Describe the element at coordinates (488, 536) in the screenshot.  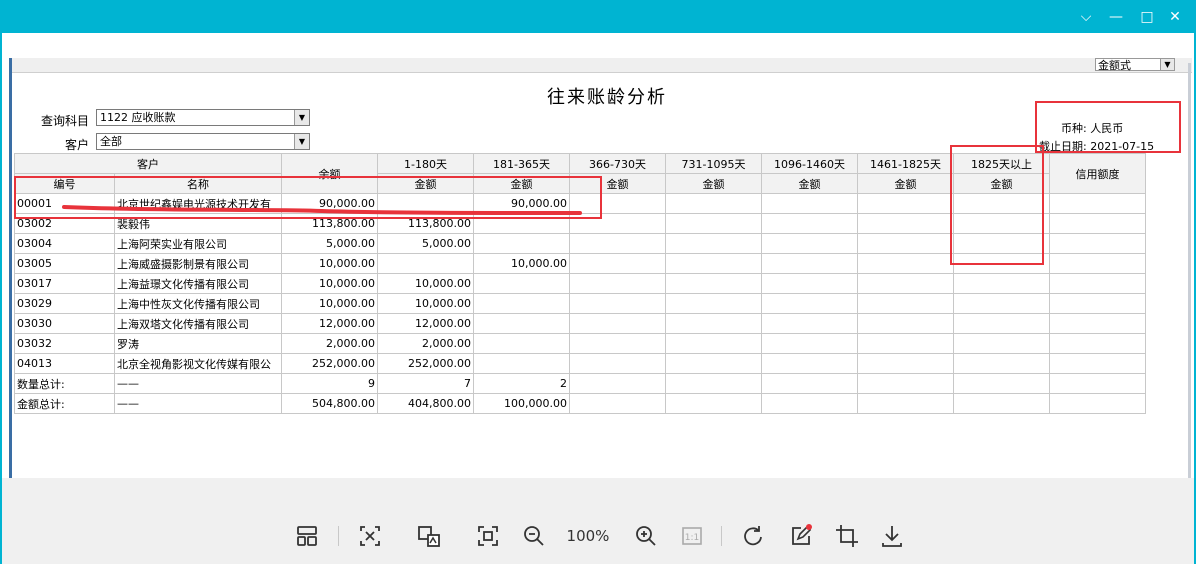
I see `fit-screen-icon` at that location.